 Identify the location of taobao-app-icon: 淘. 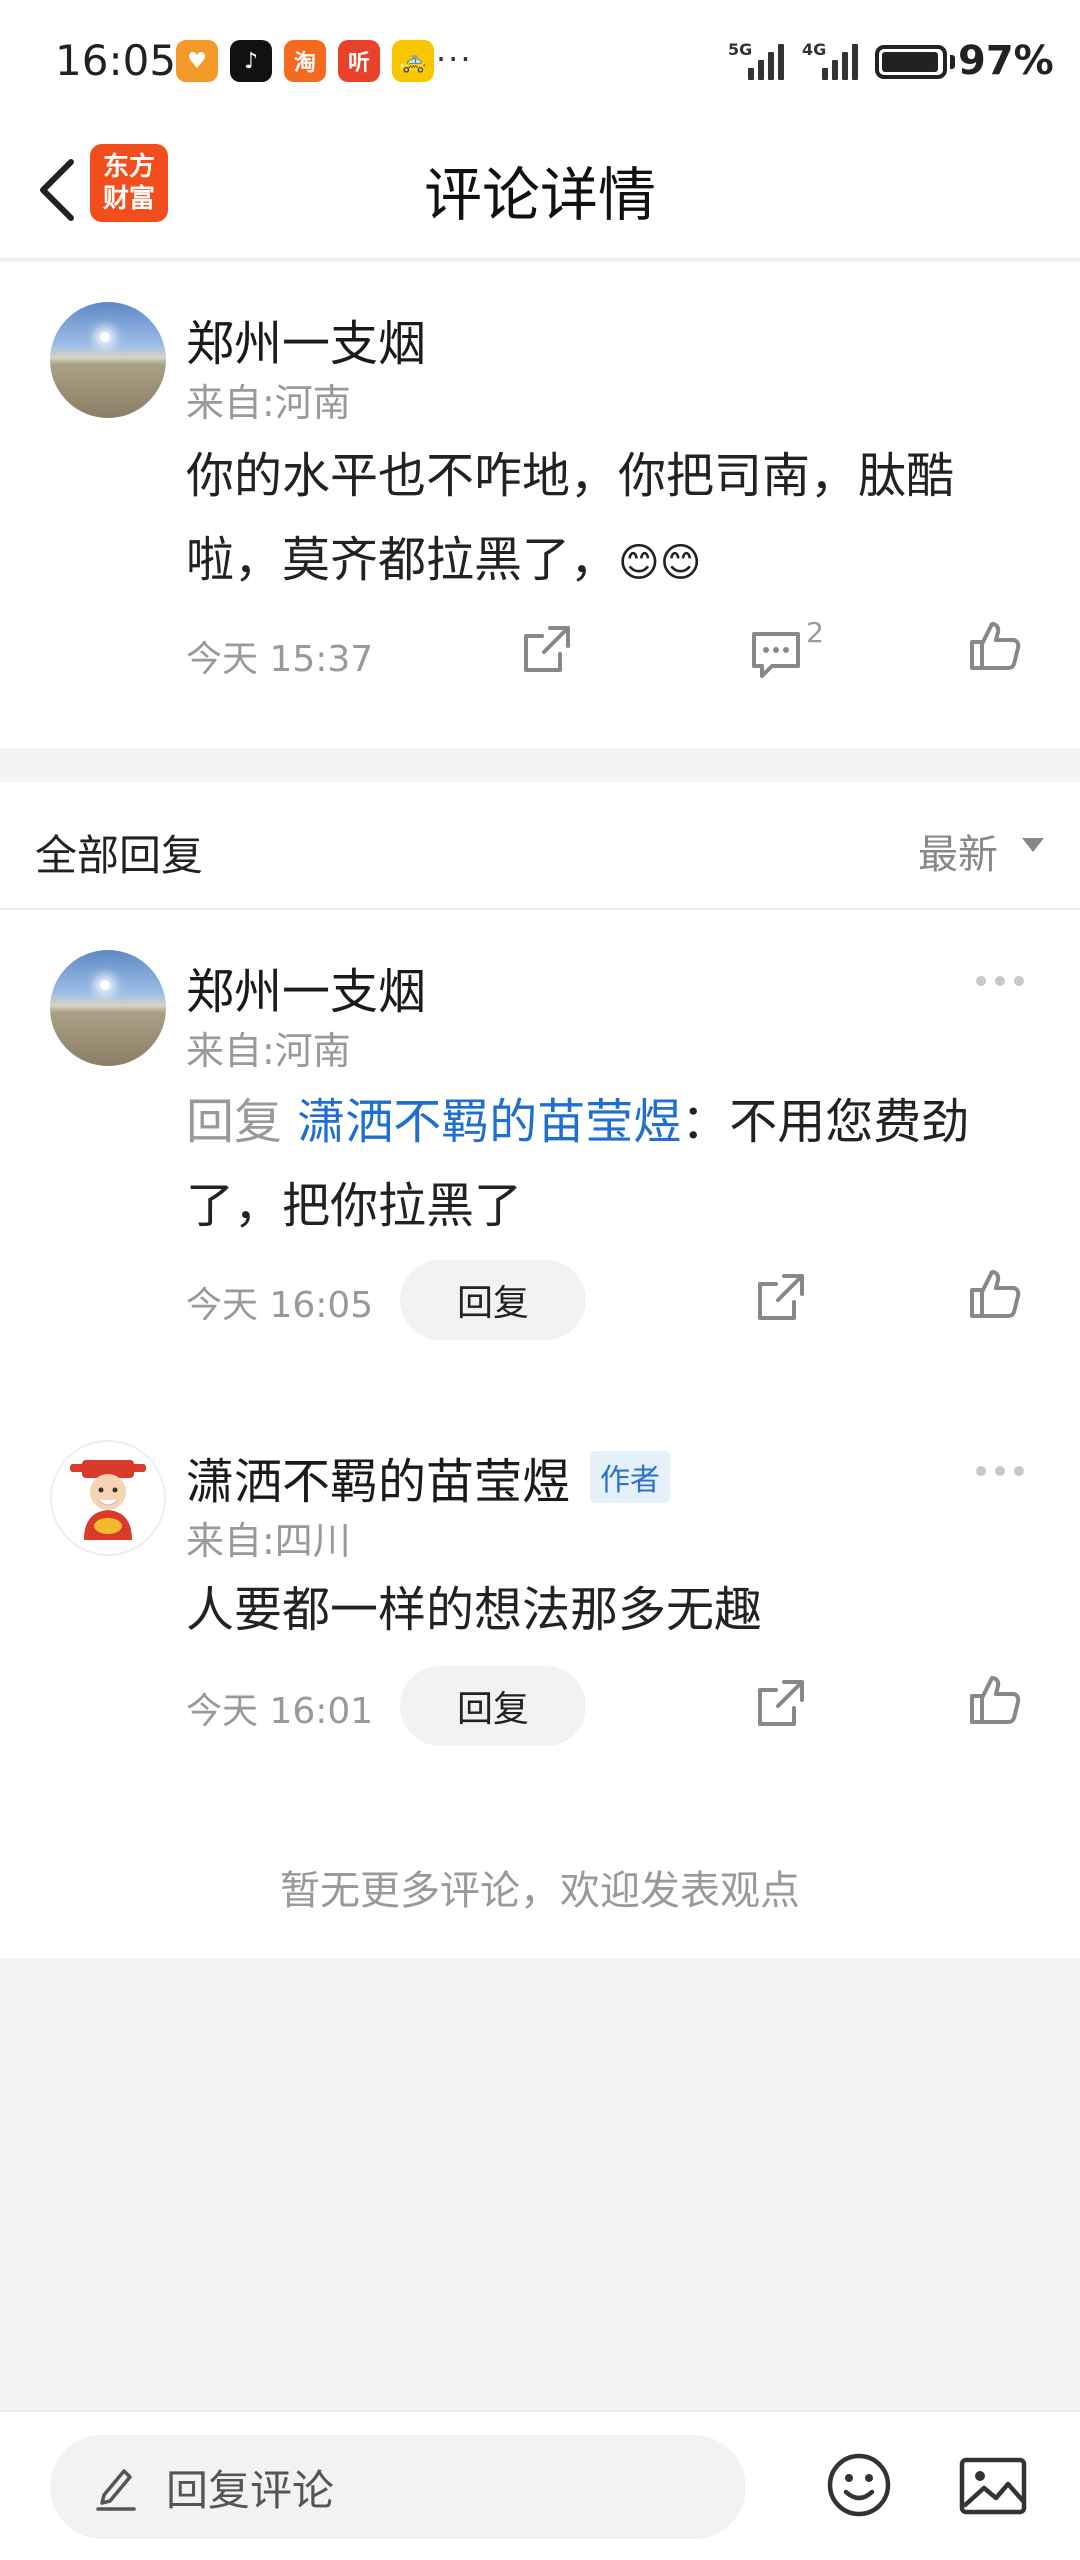
(305, 61).